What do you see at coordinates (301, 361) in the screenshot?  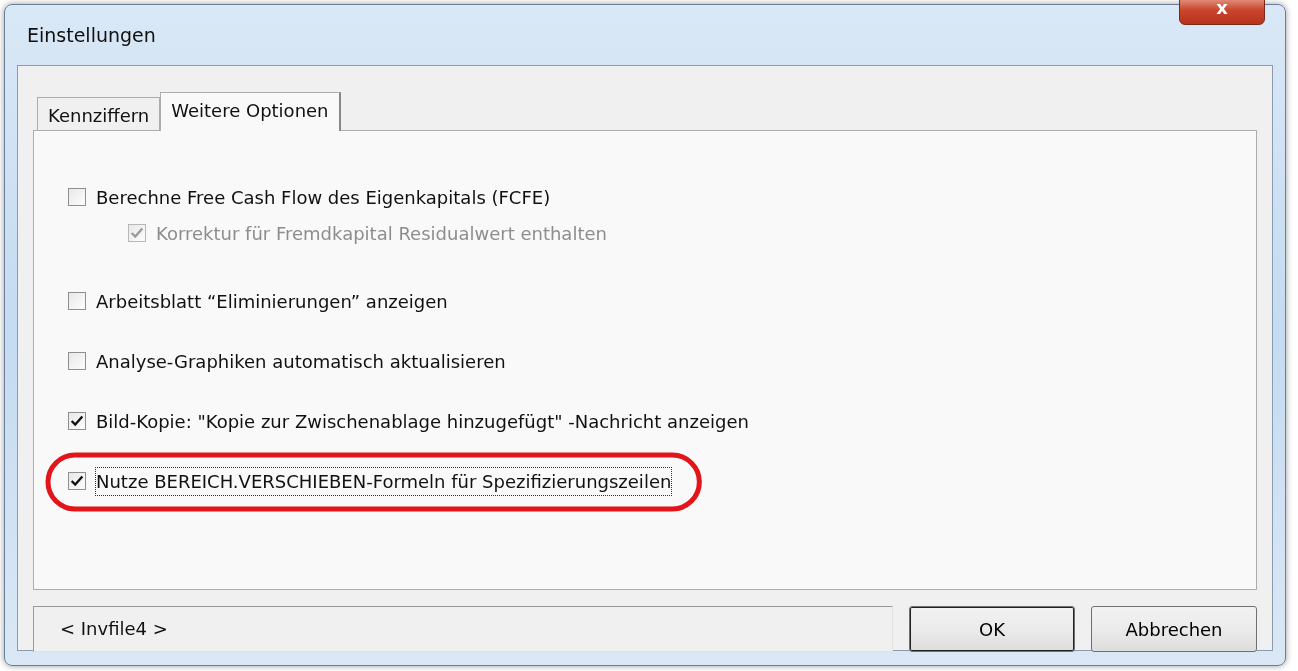 I see `checkbox-label: Analyse-Graphiken automatisch aktualisieren` at bounding box center [301, 361].